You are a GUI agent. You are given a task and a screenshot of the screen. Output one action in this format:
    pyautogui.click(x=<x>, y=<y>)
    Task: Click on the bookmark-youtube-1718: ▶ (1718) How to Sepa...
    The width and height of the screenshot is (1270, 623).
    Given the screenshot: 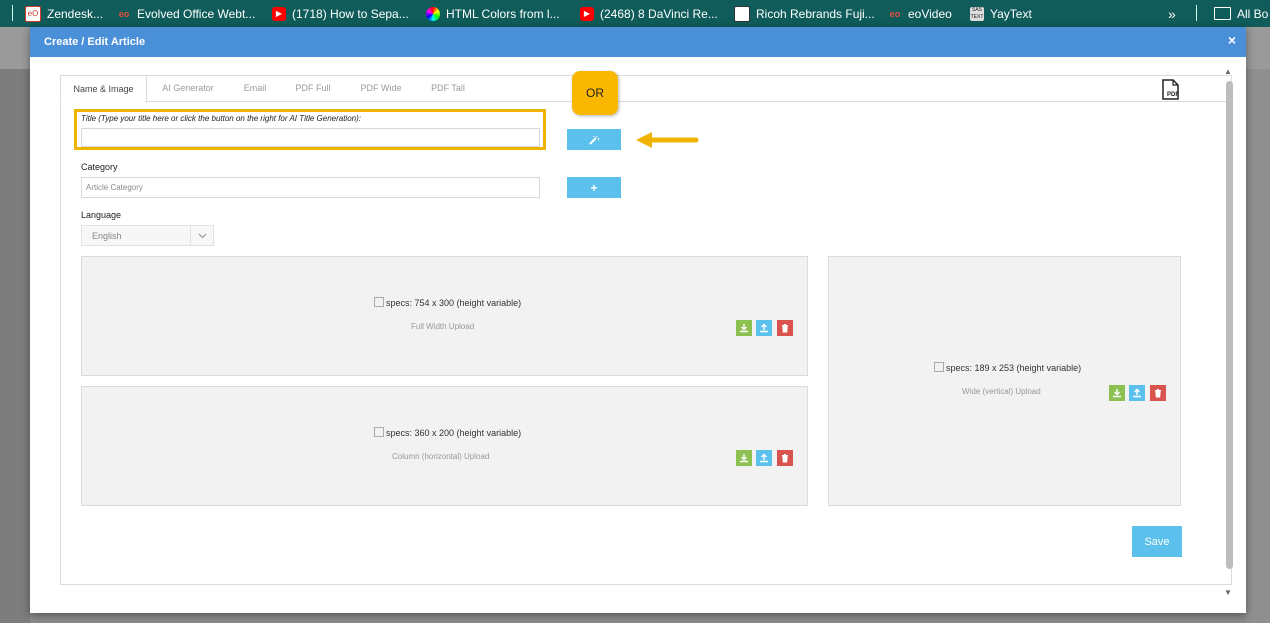 What is the action you would take?
    pyautogui.click(x=340, y=13)
    